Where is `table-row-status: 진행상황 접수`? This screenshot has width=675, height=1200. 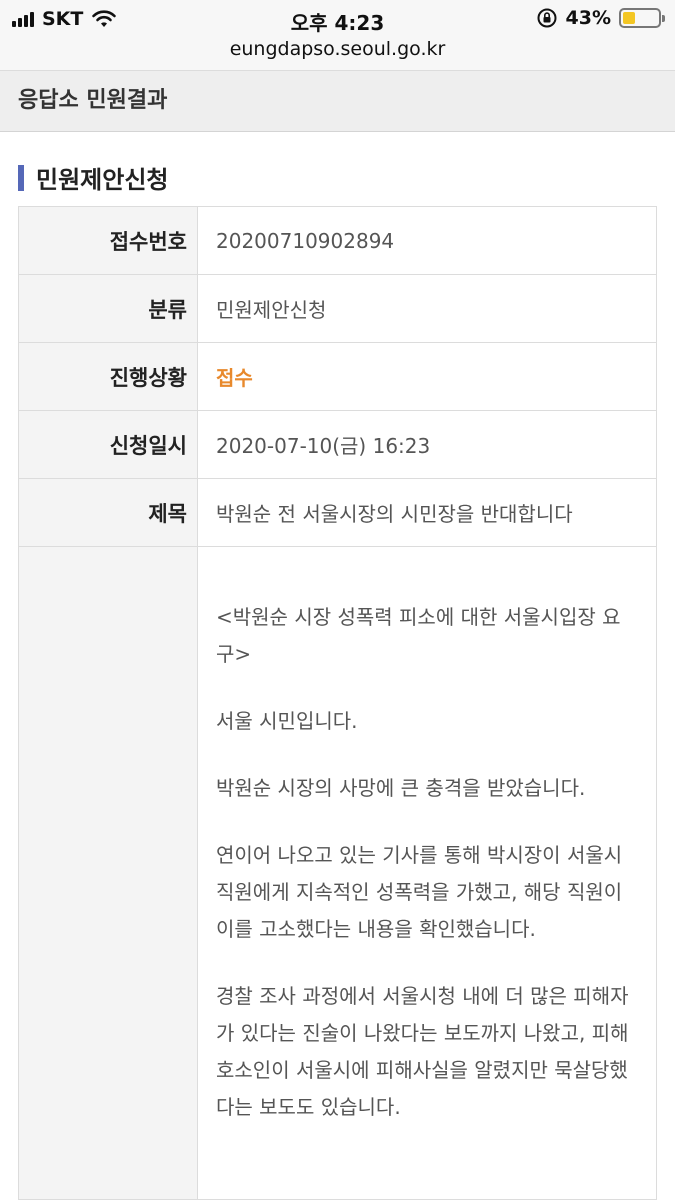
table-row-status: 진행상황 접수 is located at coordinates (337, 377).